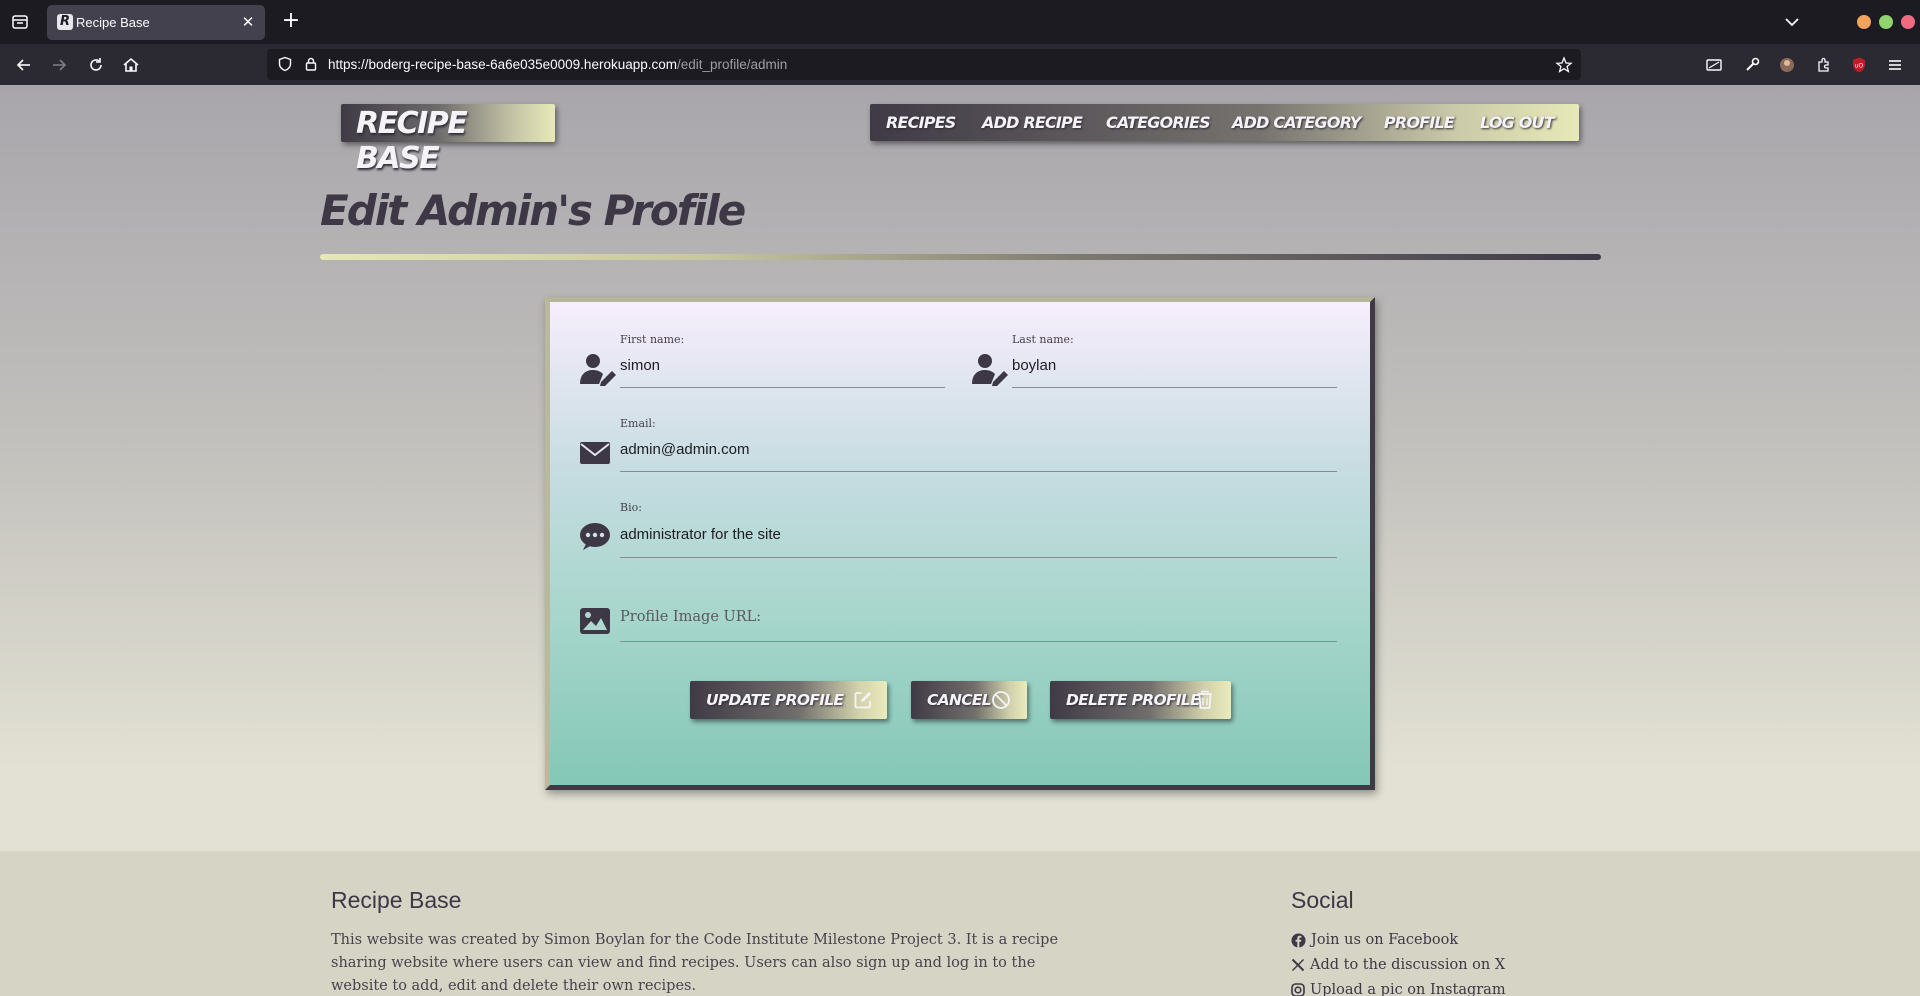  I want to click on lock-icon, so click(311, 64).